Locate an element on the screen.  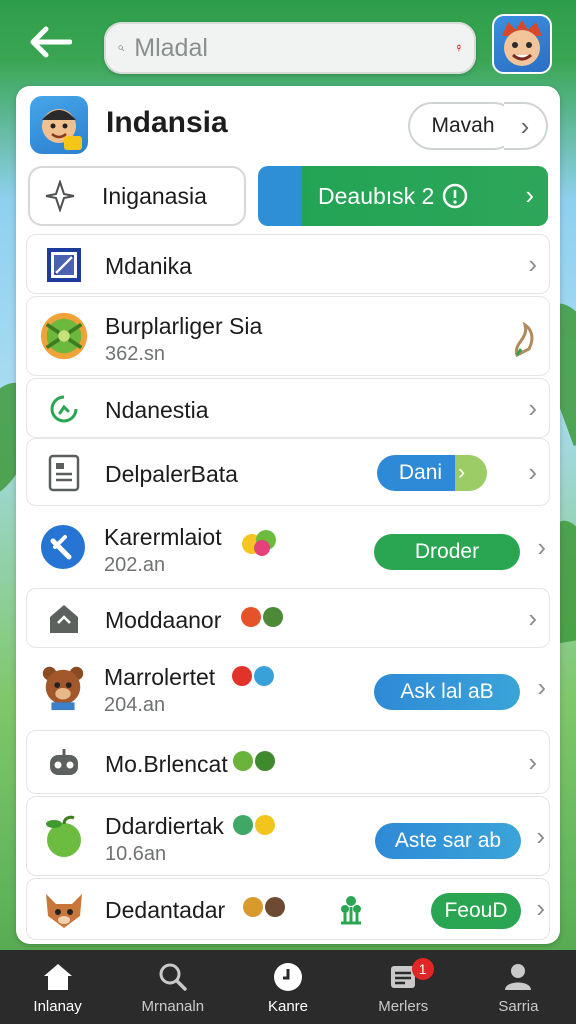
clock-icon is located at coordinates (288, 977).